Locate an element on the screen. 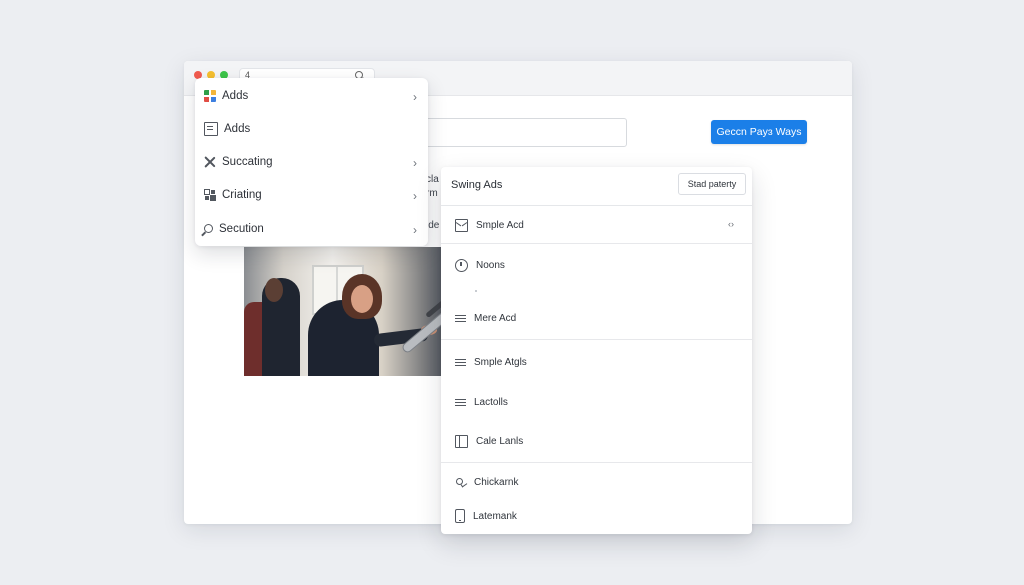 This screenshot has height=585, width=1024. search-input is located at coordinates (524, 132).